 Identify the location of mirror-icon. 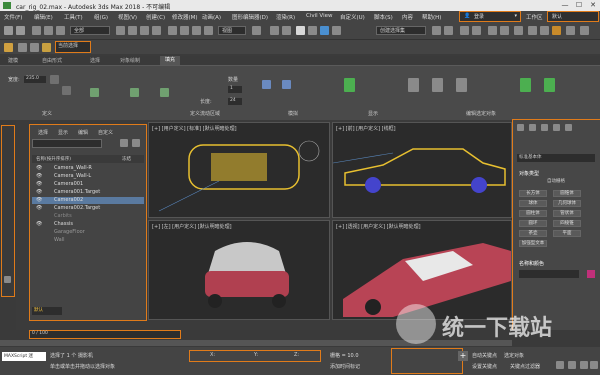
(436, 30).